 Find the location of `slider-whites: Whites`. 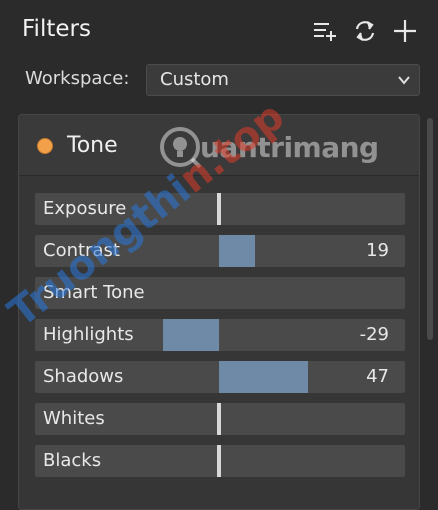

slider-whites: Whites is located at coordinates (220, 419).